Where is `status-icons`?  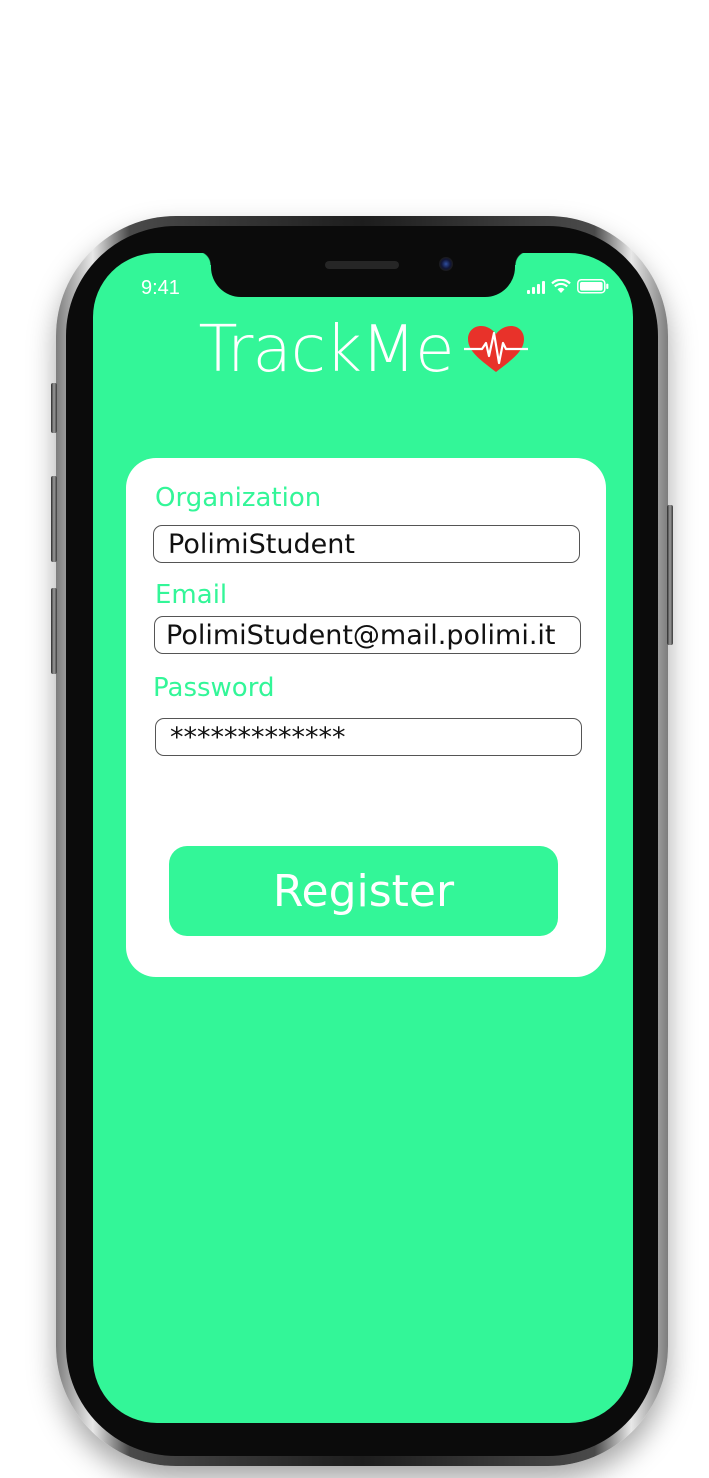
status-icons is located at coordinates (568, 286).